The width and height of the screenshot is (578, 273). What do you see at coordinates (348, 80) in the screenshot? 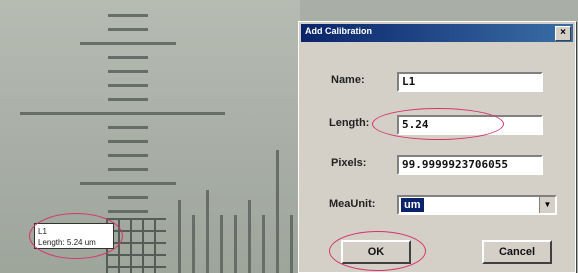
I see `name-label: Name:` at bounding box center [348, 80].